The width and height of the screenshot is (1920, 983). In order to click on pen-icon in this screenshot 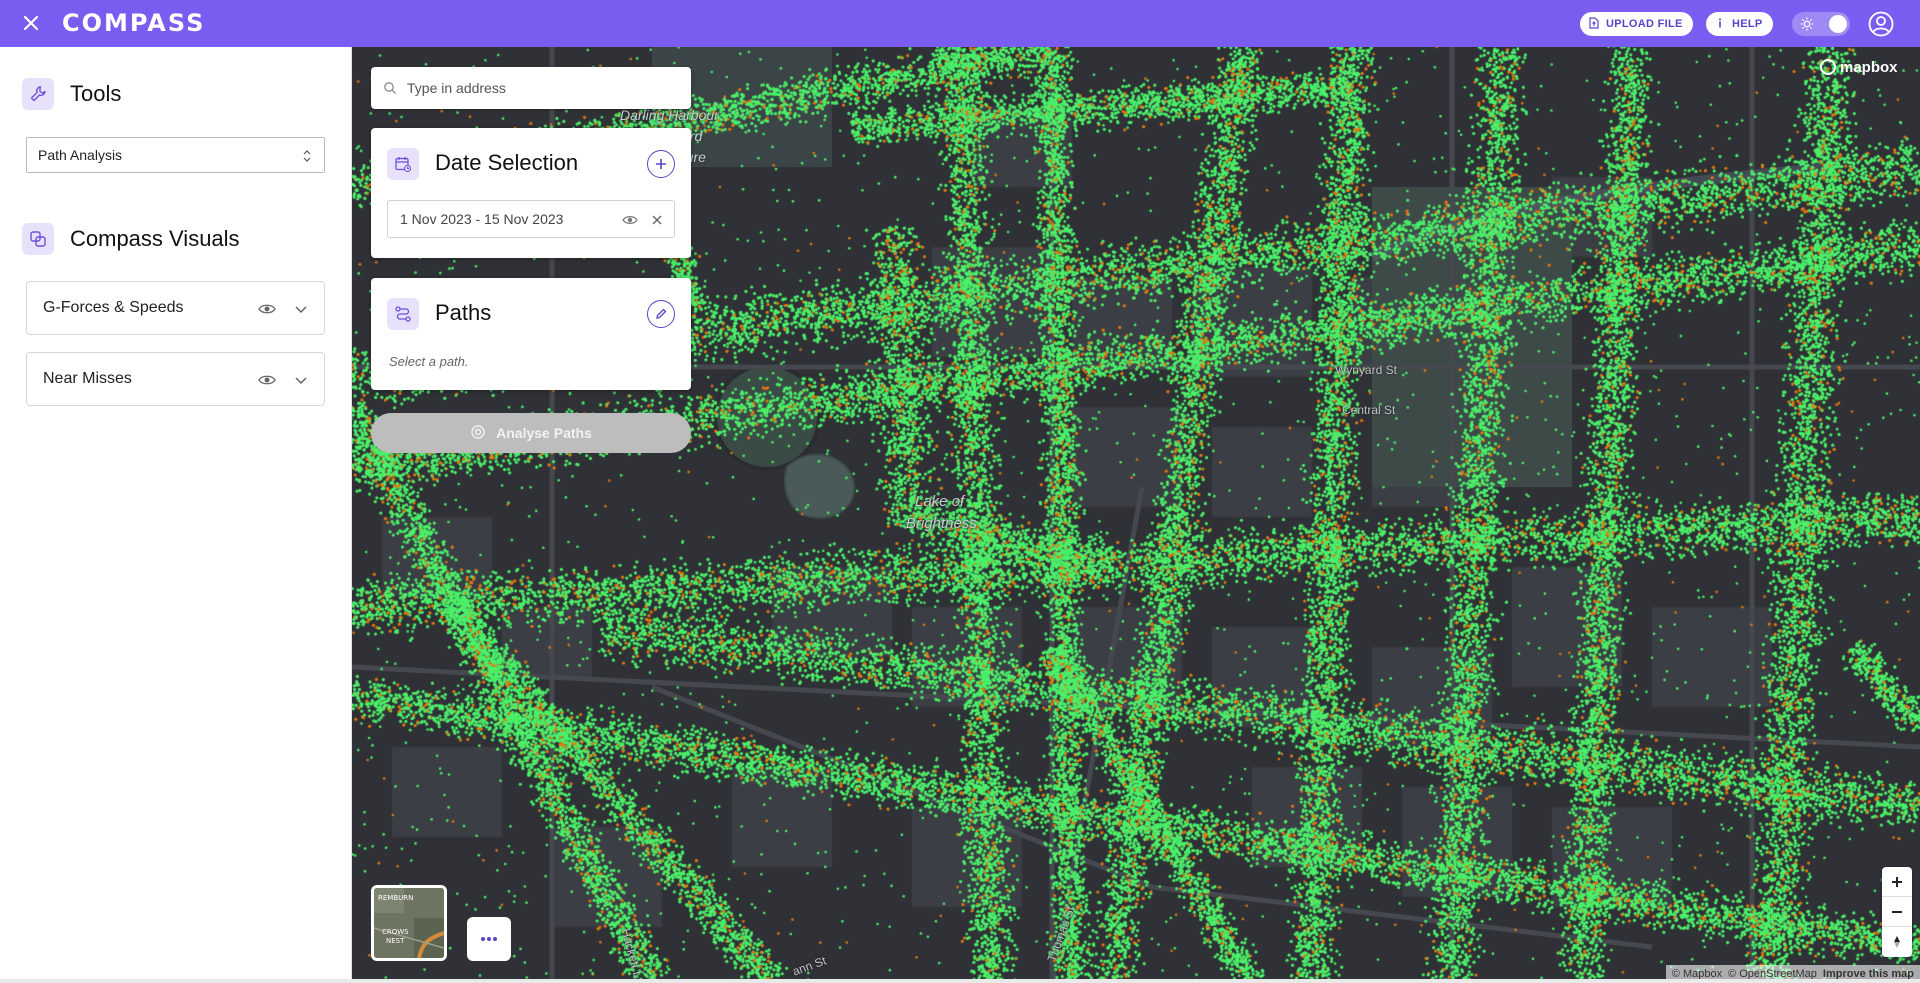, I will do `click(661, 313)`.